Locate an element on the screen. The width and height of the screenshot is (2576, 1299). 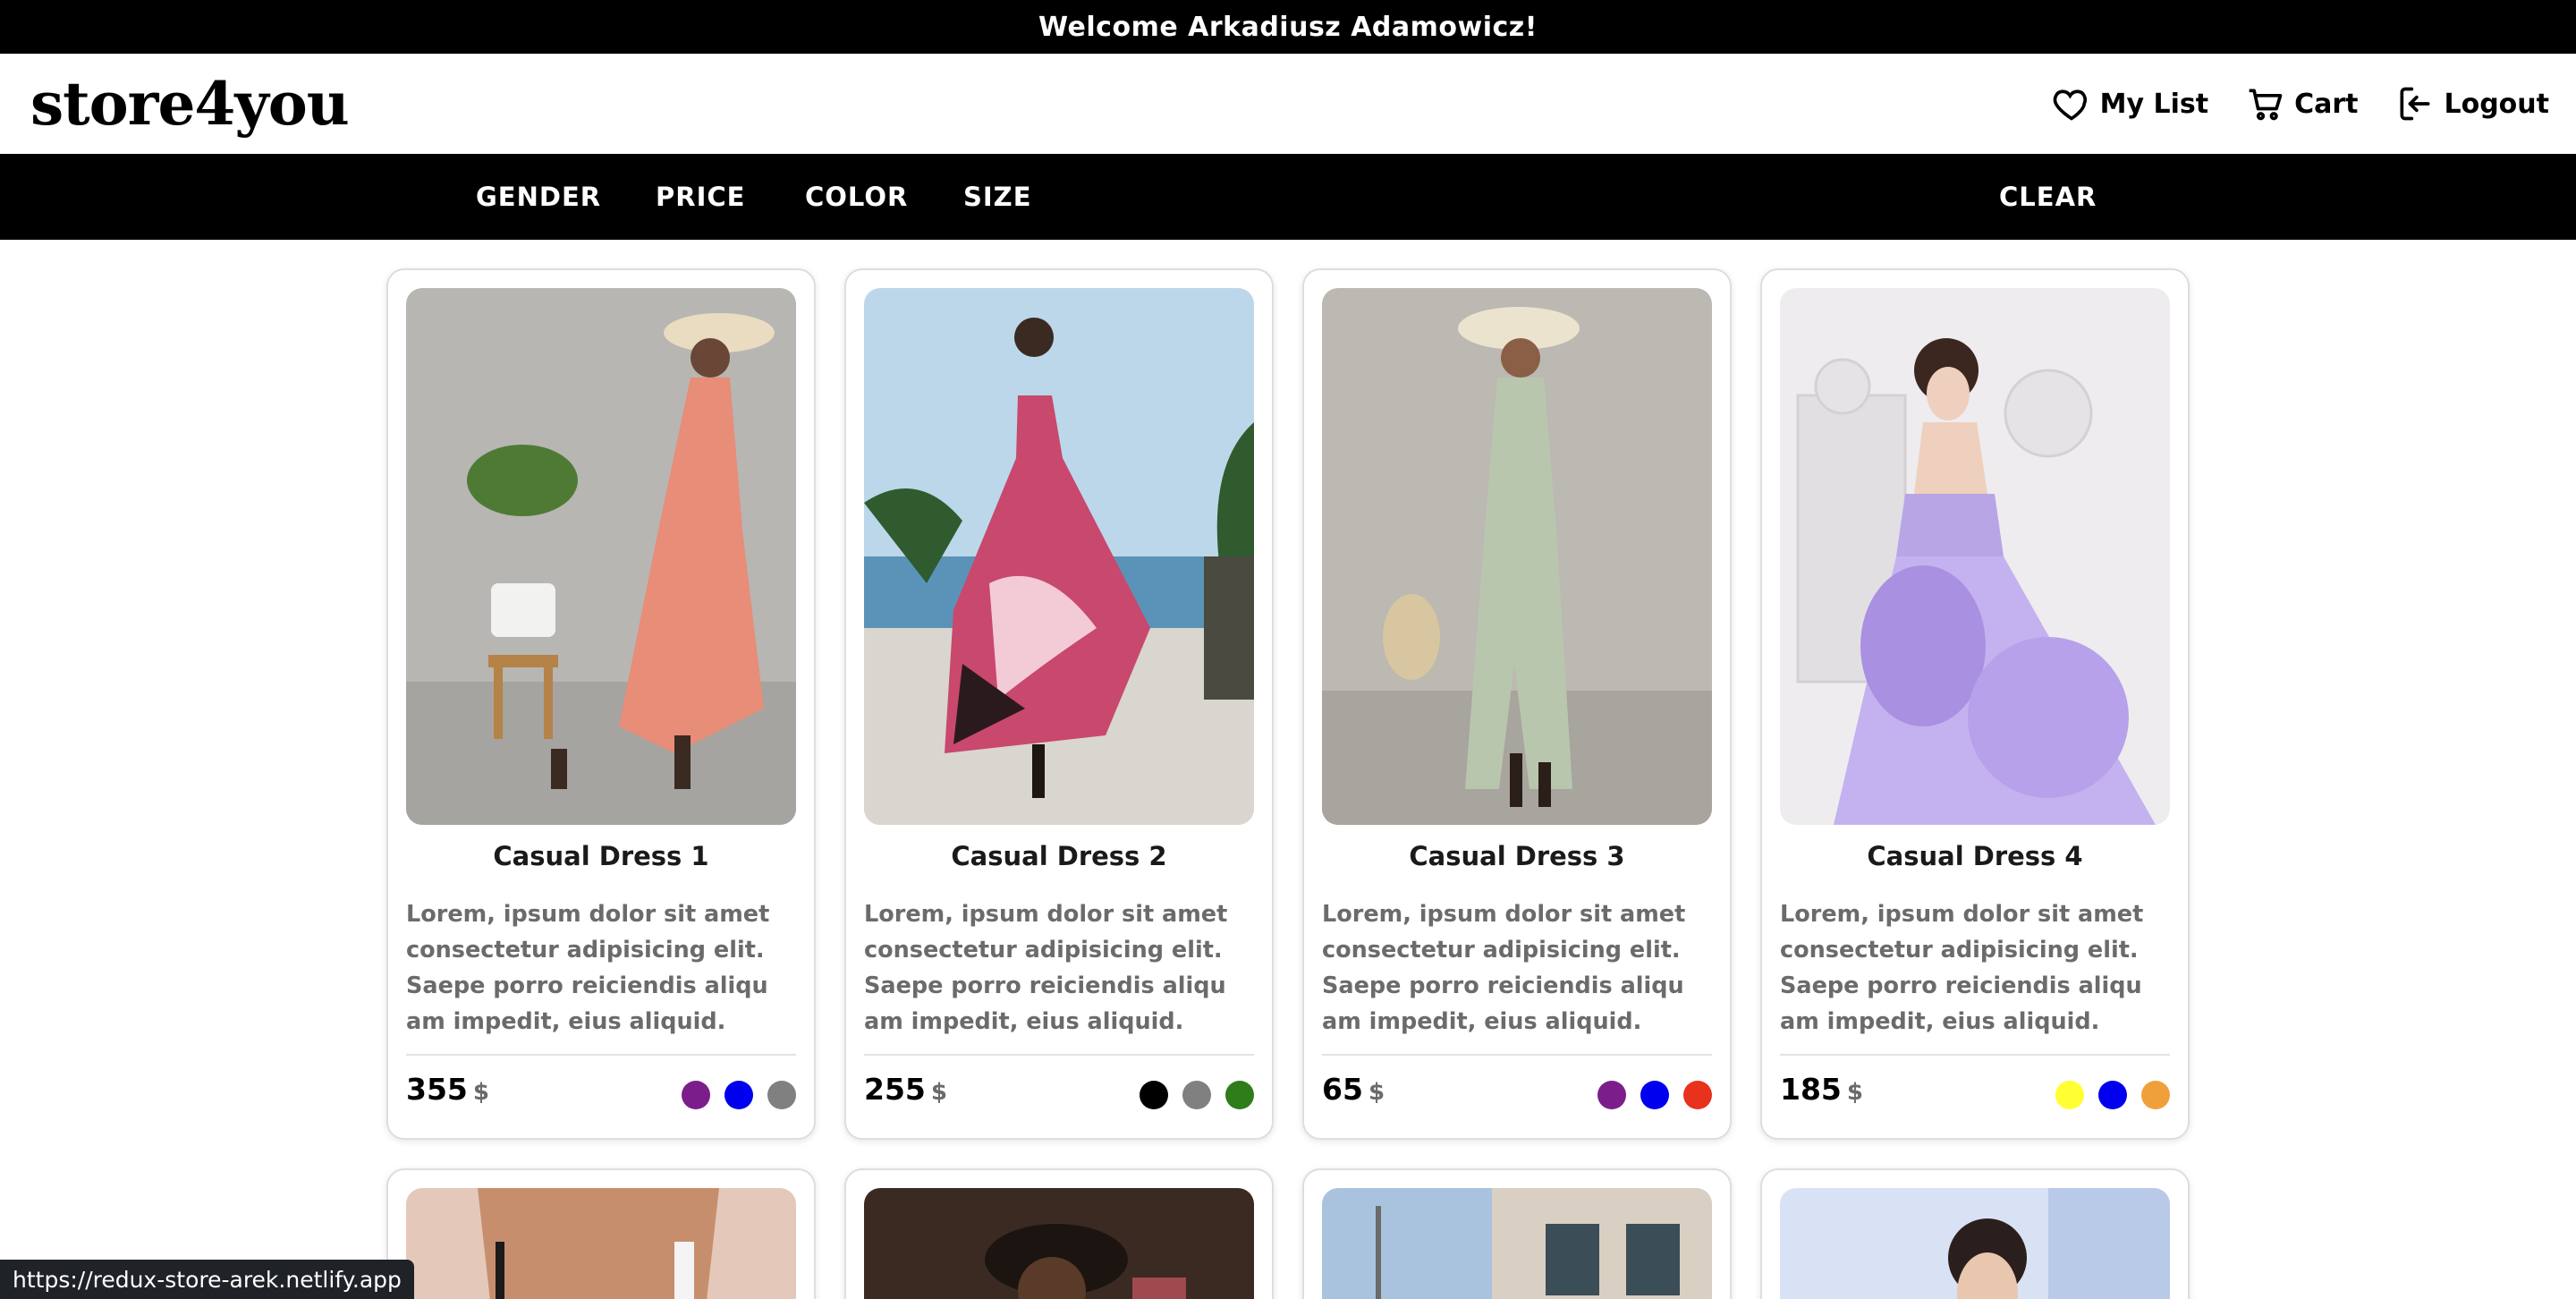
product-price: 255 $ is located at coordinates (905, 1089).